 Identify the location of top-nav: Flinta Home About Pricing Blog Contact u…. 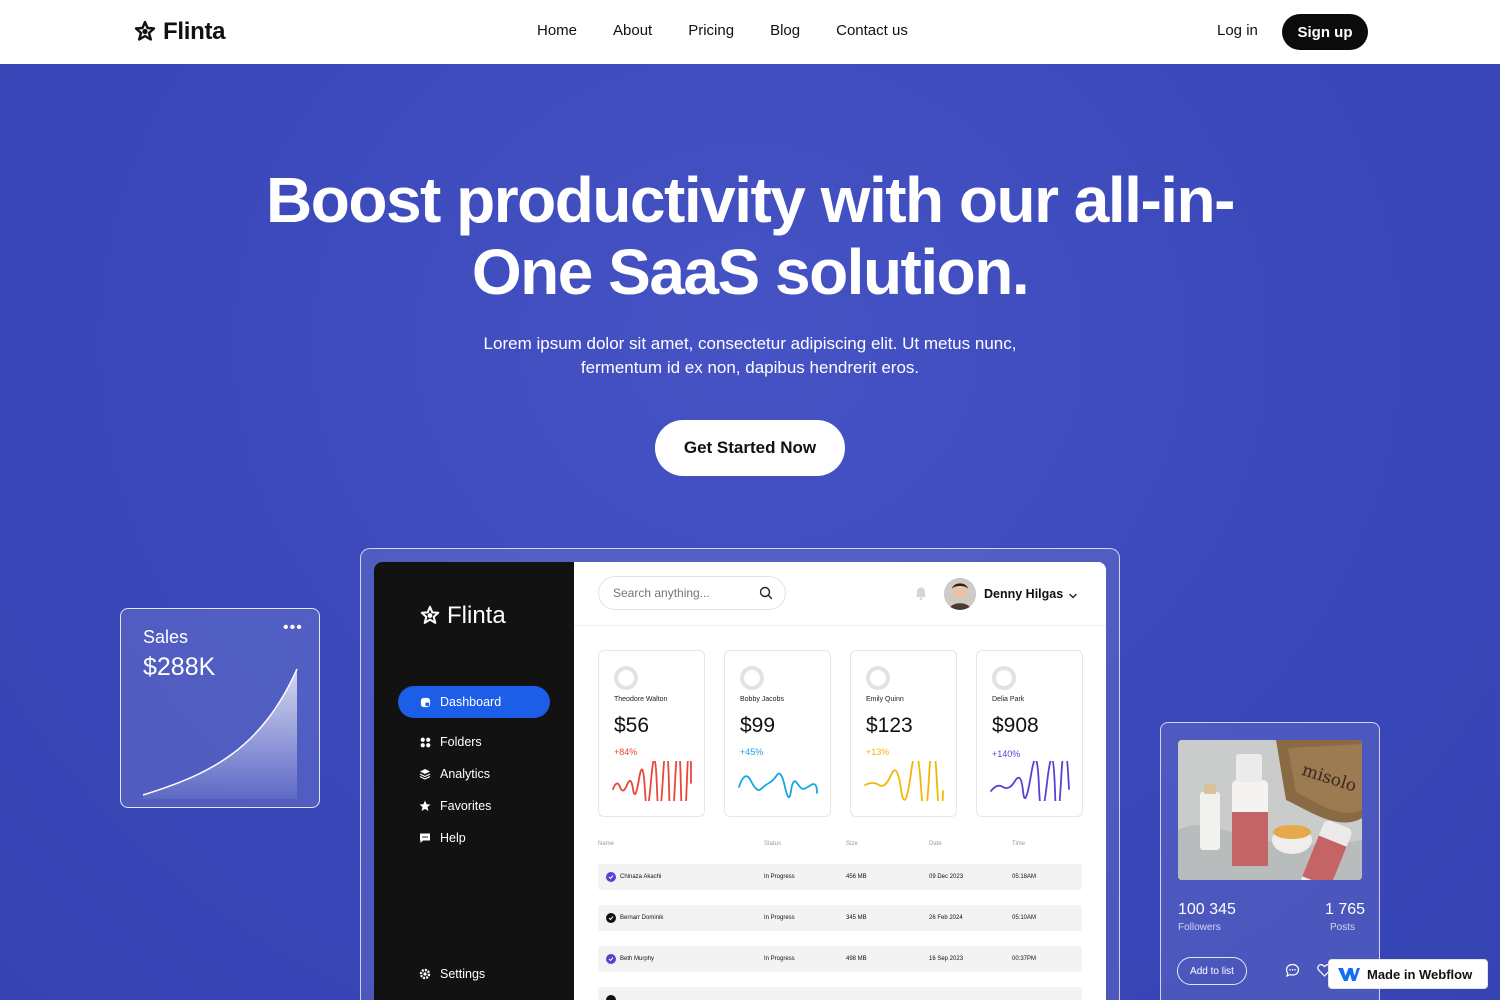
(750, 32).